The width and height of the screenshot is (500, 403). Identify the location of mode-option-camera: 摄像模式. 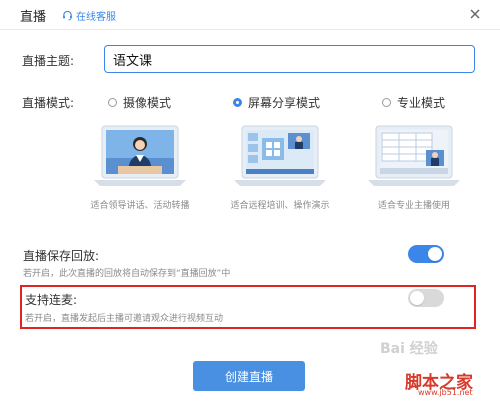
(139, 102).